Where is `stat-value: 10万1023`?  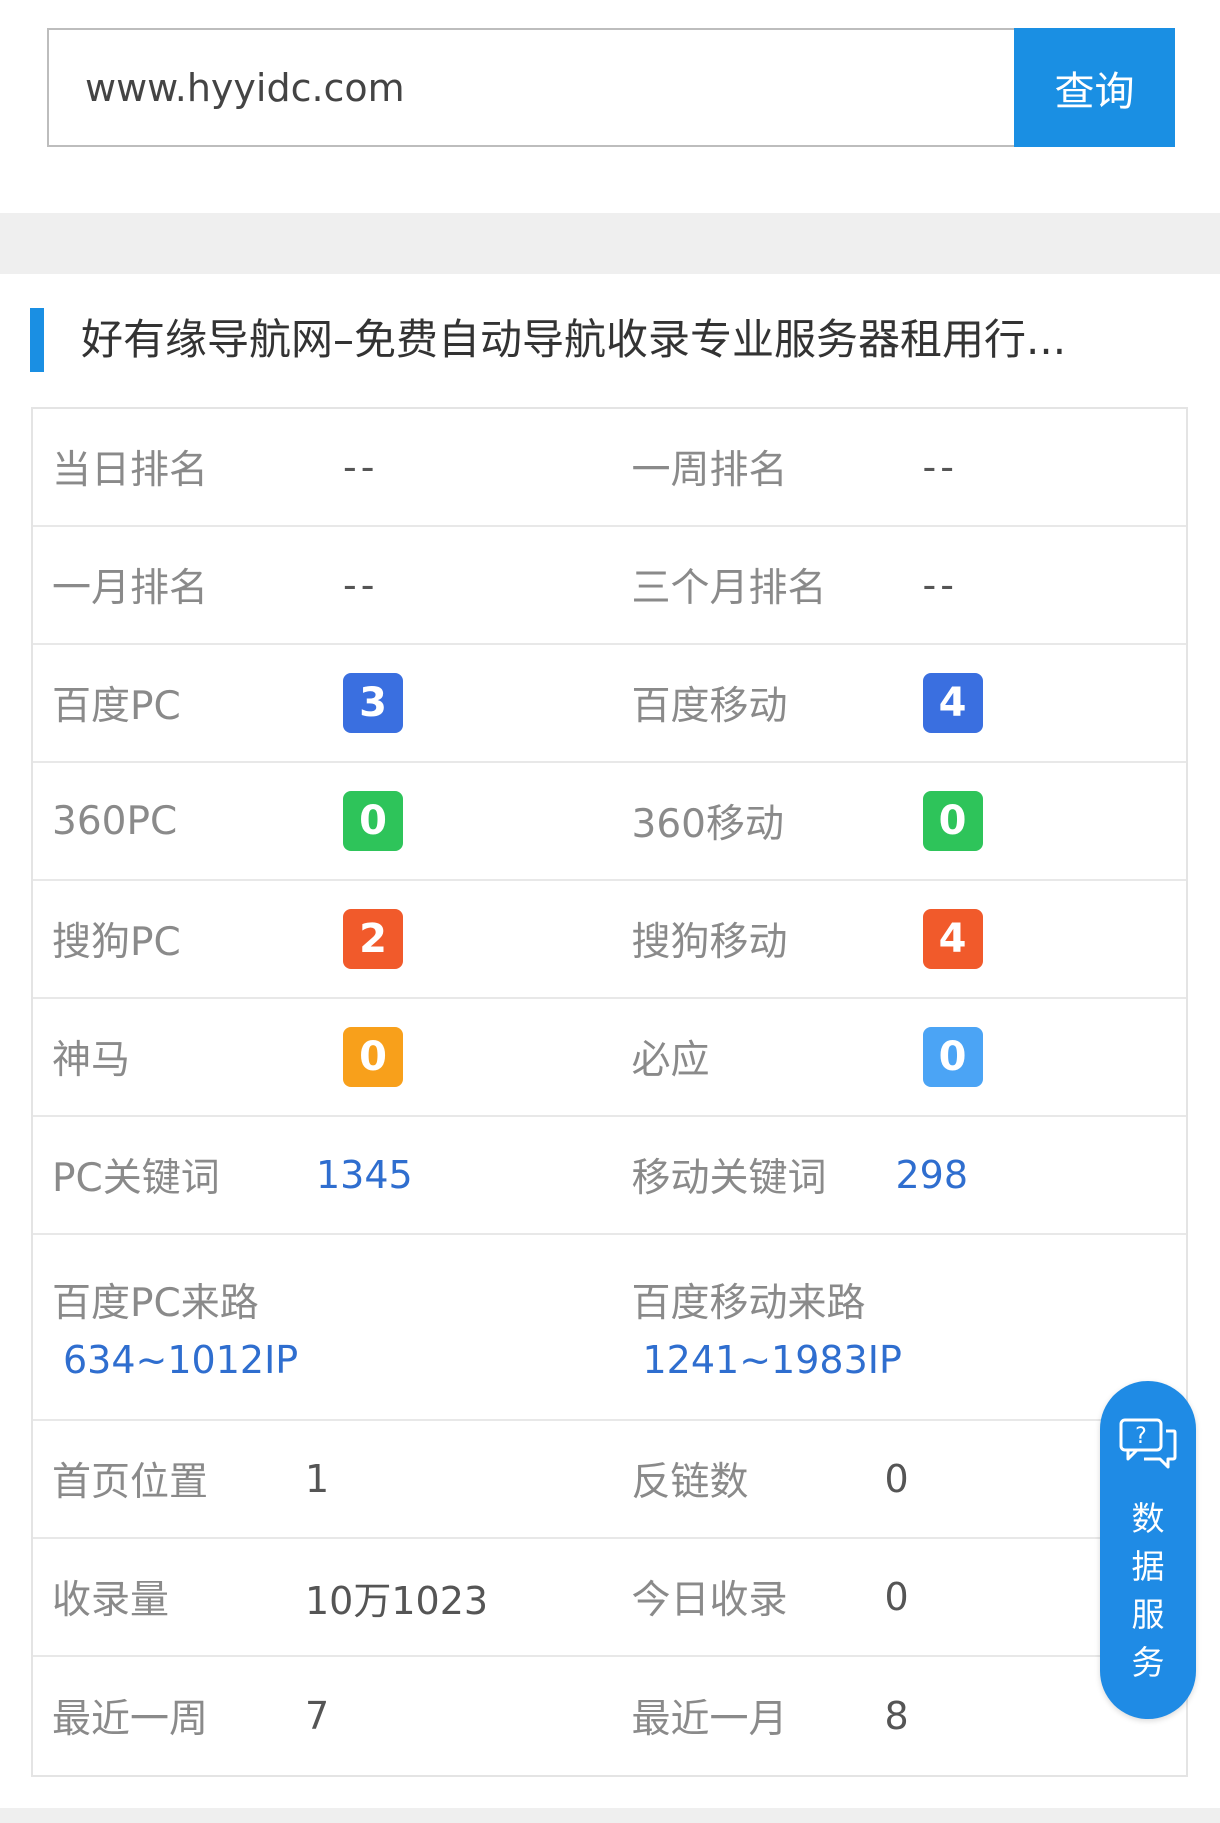 stat-value: 10万1023 is located at coordinates (397, 1600).